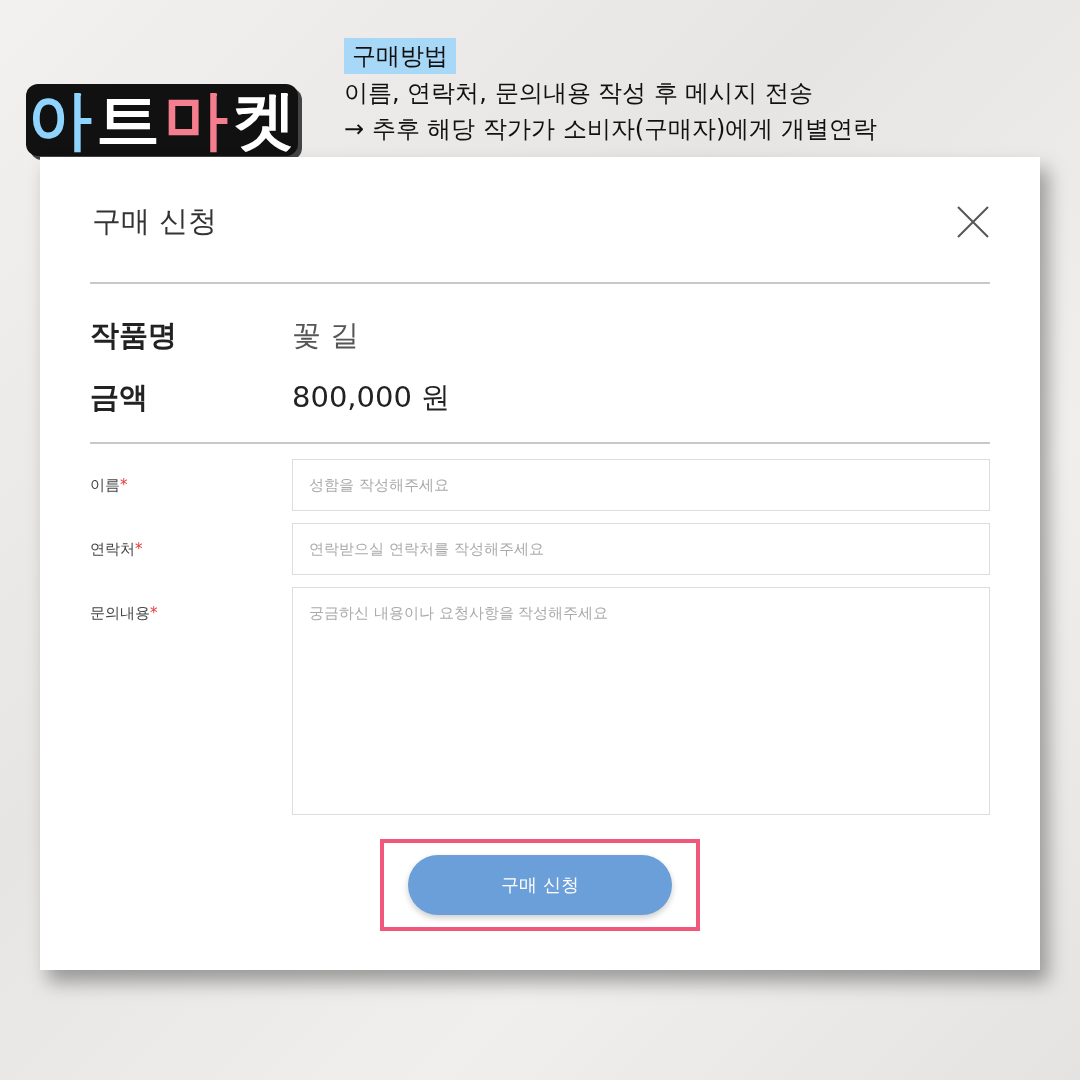 The image size is (1080, 1080). I want to click on instruction-line: → 추후 해당 작가가 소비자(구매자)에게 개별연락, so click(610, 129).